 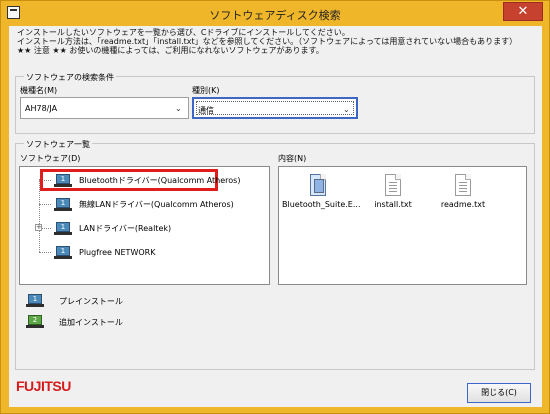 What do you see at coordinates (43, 386) in the screenshot?
I see `fujitsu-logo: FUJITSU` at bounding box center [43, 386].